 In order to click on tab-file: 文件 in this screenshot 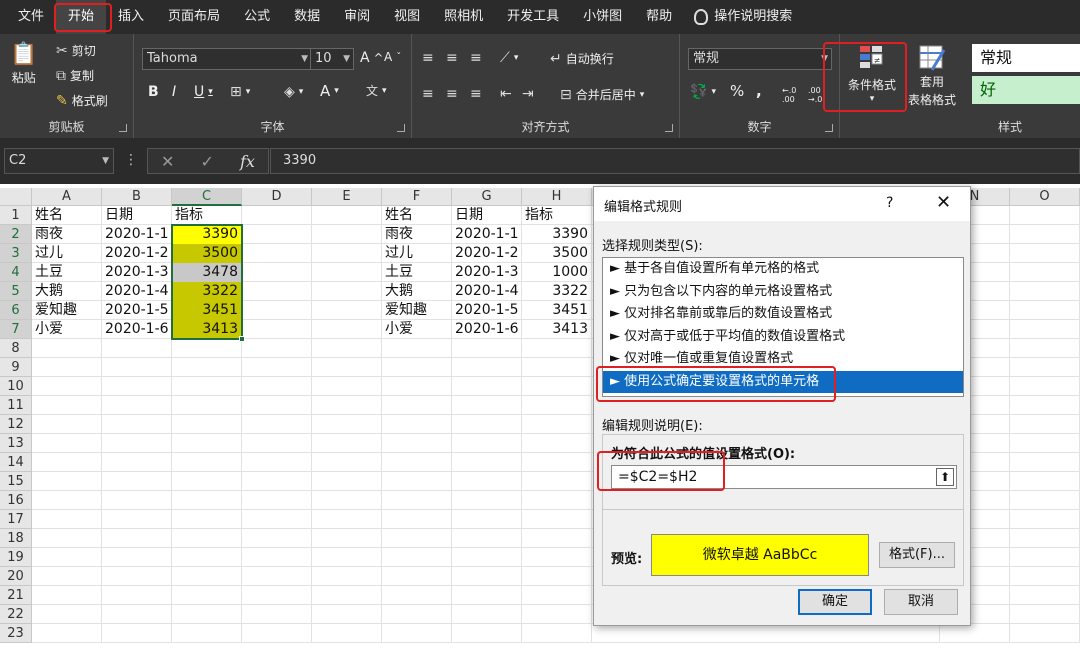, I will do `click(31, 17)`.